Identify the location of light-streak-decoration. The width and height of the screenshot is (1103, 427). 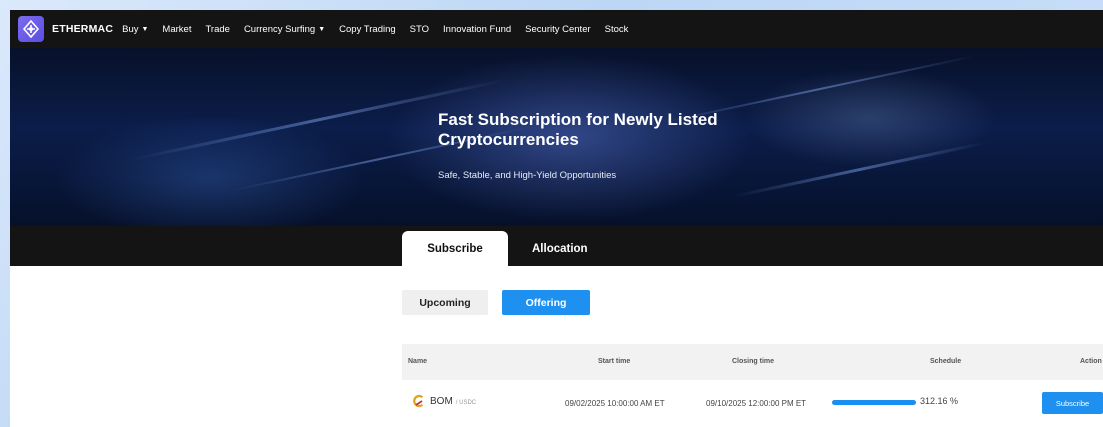
(860, 169).